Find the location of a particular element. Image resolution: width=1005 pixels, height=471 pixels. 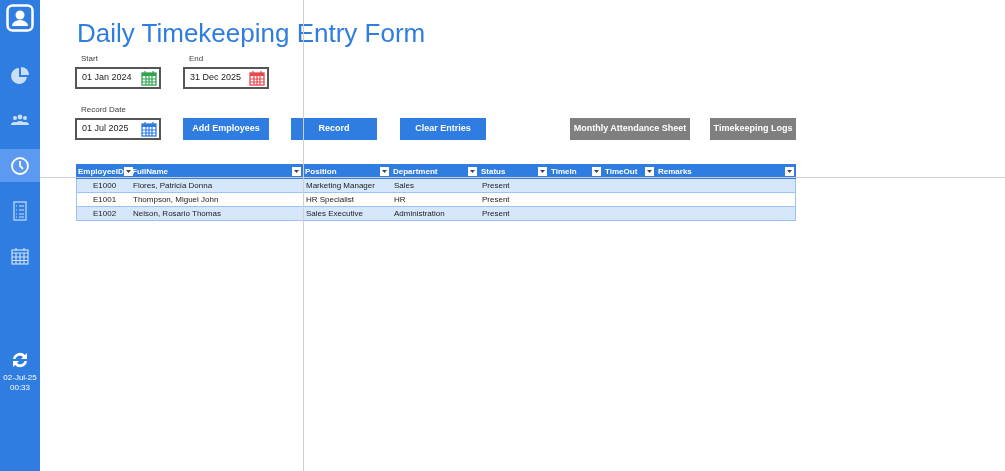

column-header: TimeIn is located at coordinates (564, 171).